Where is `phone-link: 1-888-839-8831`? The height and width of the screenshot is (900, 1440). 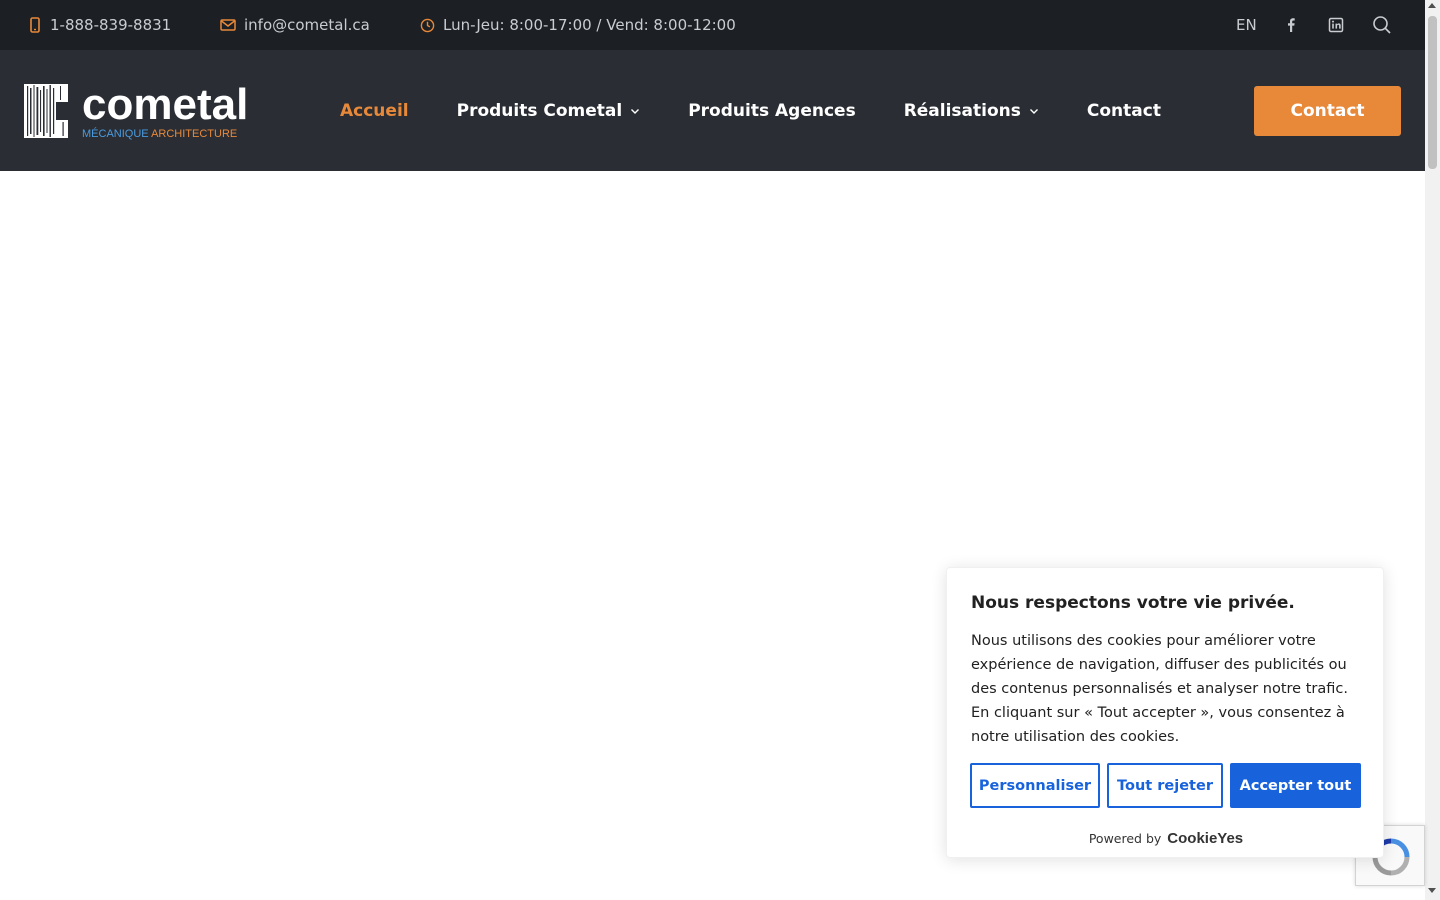
phone-link: 1-888-839-8831 is located at coordinates (99, 25).